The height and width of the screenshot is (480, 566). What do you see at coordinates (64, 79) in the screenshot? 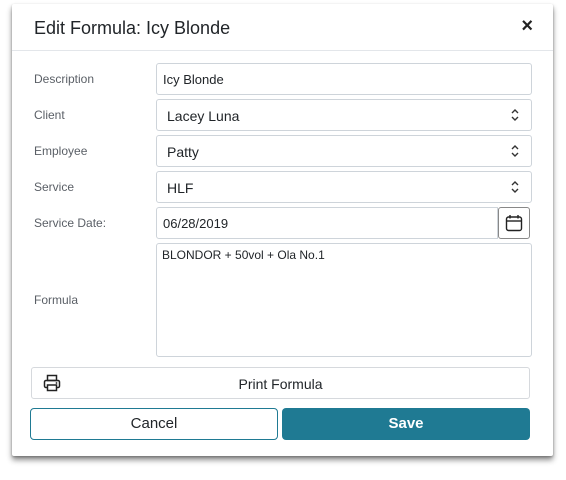
I see `description-label: Description` at bounding box center [64, 79].